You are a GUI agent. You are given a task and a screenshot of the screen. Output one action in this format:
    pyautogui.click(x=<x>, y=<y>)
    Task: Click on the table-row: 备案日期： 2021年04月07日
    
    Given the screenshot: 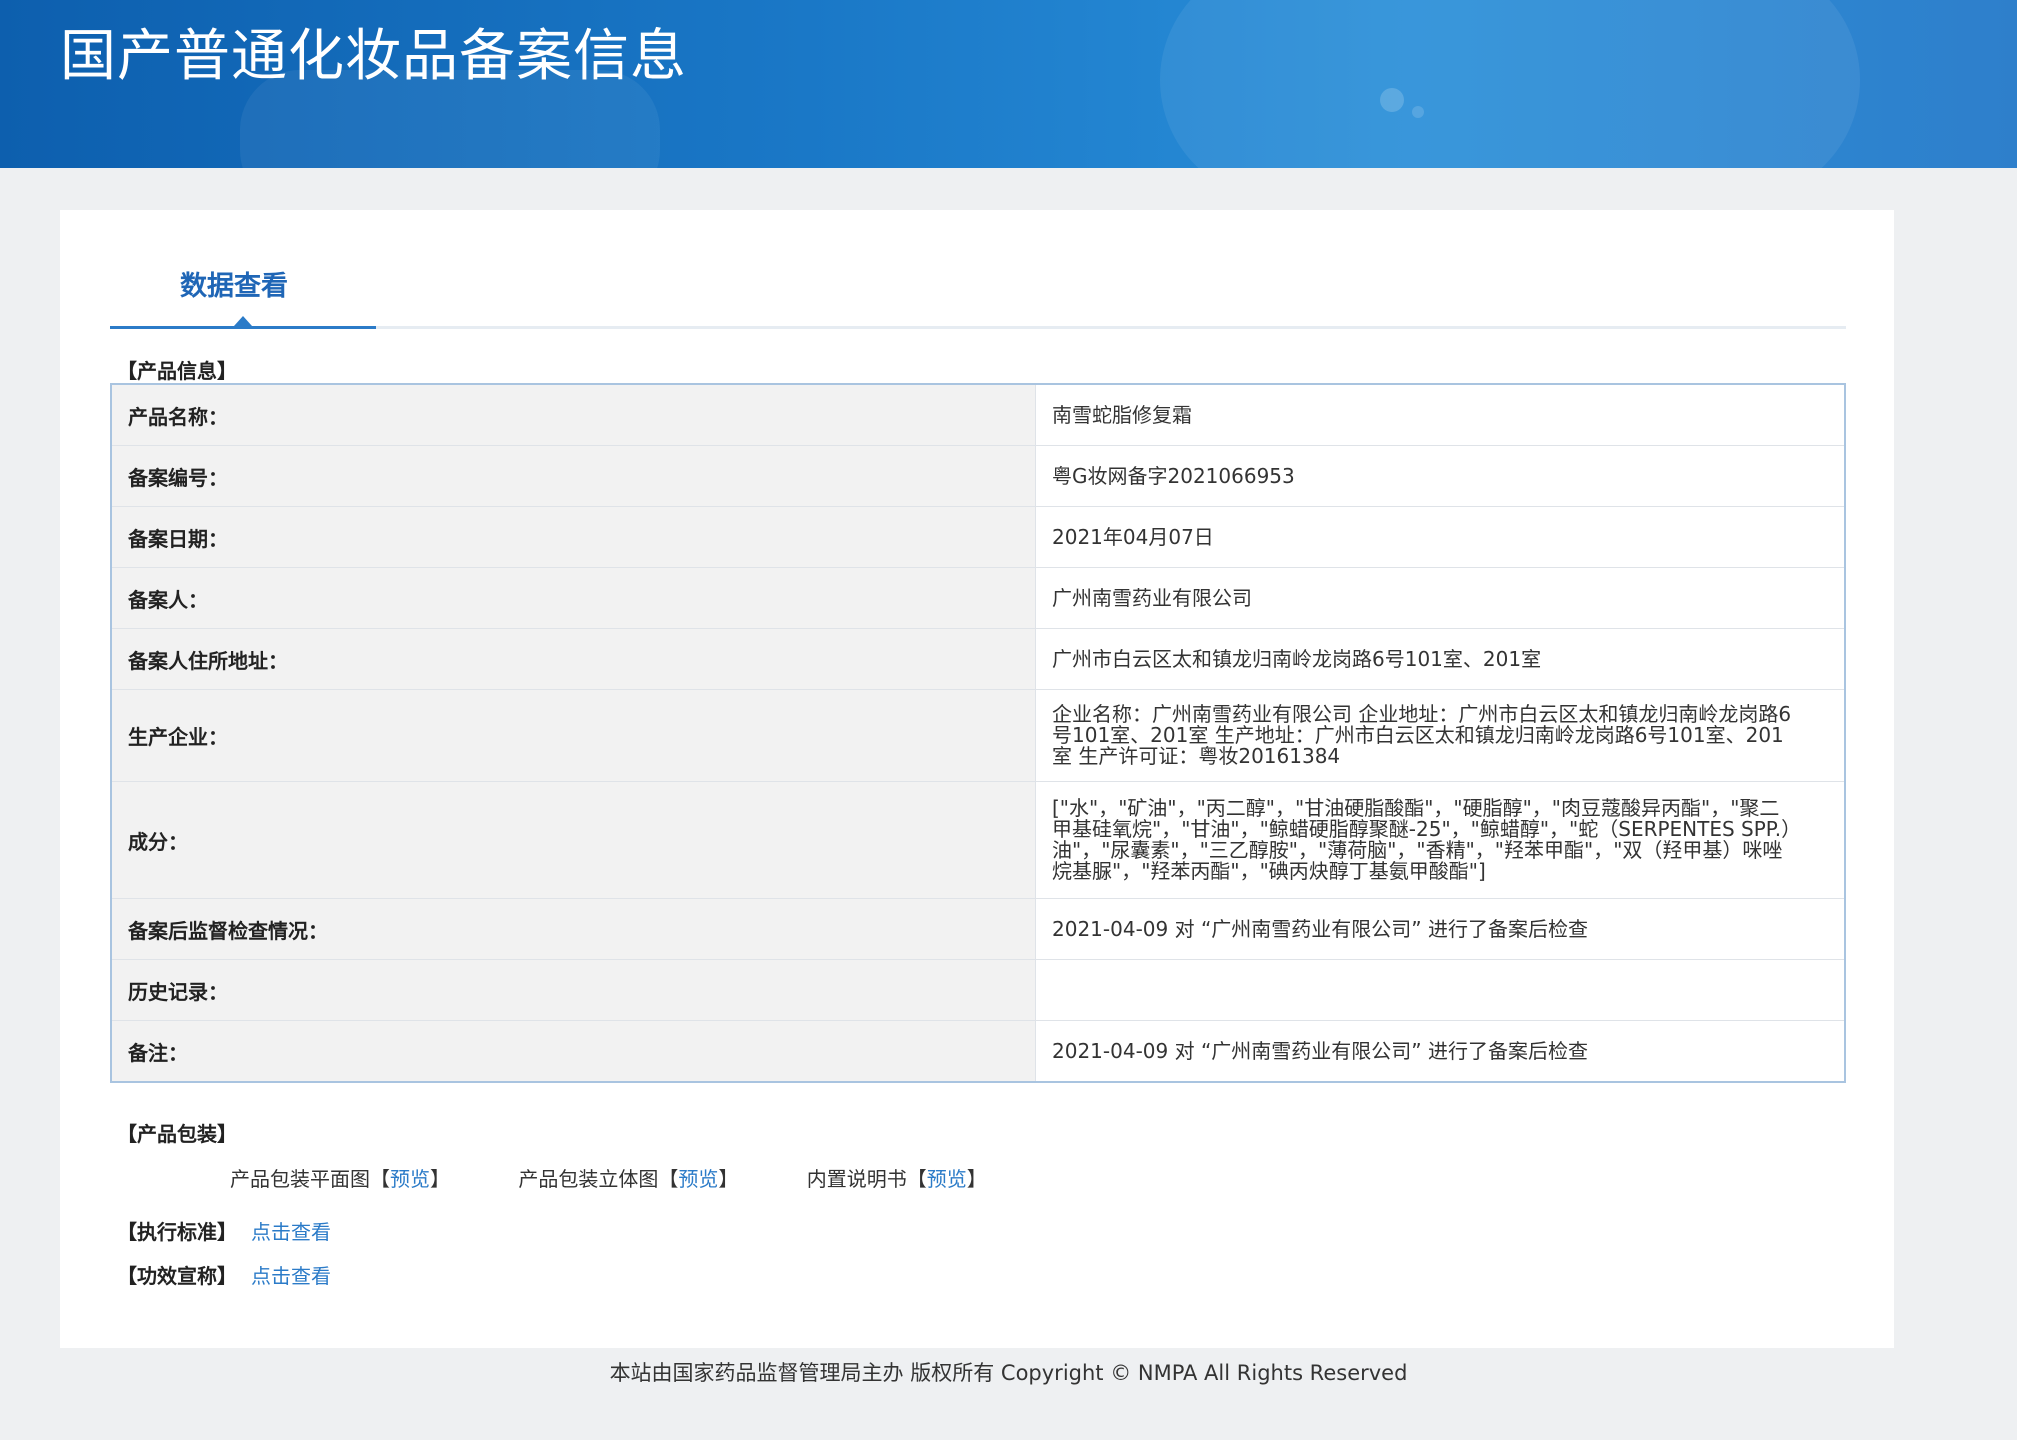 What is the action you would take?
    pyautogui.click(x=978, y=537)
    